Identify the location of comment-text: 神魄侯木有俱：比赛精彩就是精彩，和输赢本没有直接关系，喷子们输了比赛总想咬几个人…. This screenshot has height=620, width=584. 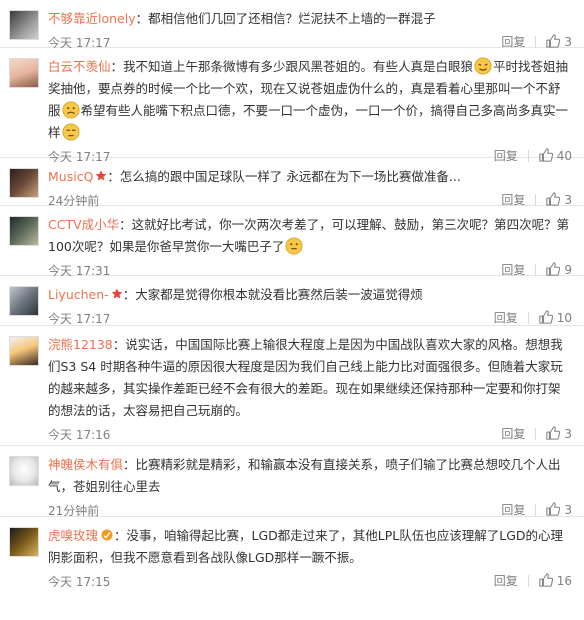
(304, 475).